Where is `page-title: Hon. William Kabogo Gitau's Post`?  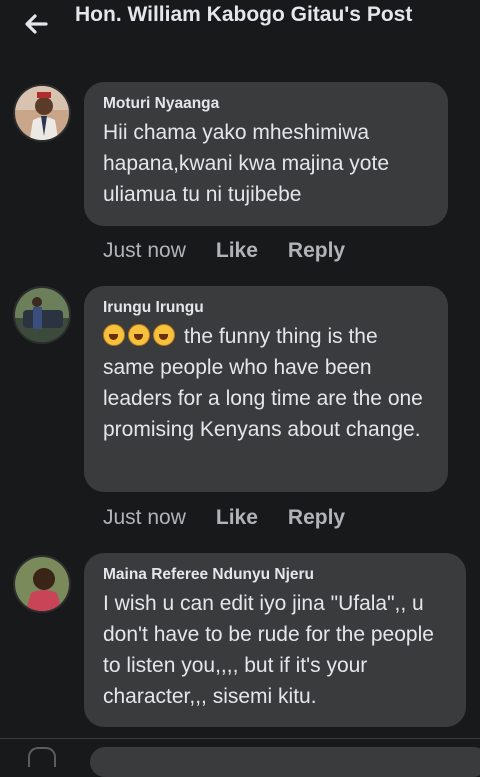 page-title: Hon. William Kabogo Gitau's Post is located at coordinates (244, 14).